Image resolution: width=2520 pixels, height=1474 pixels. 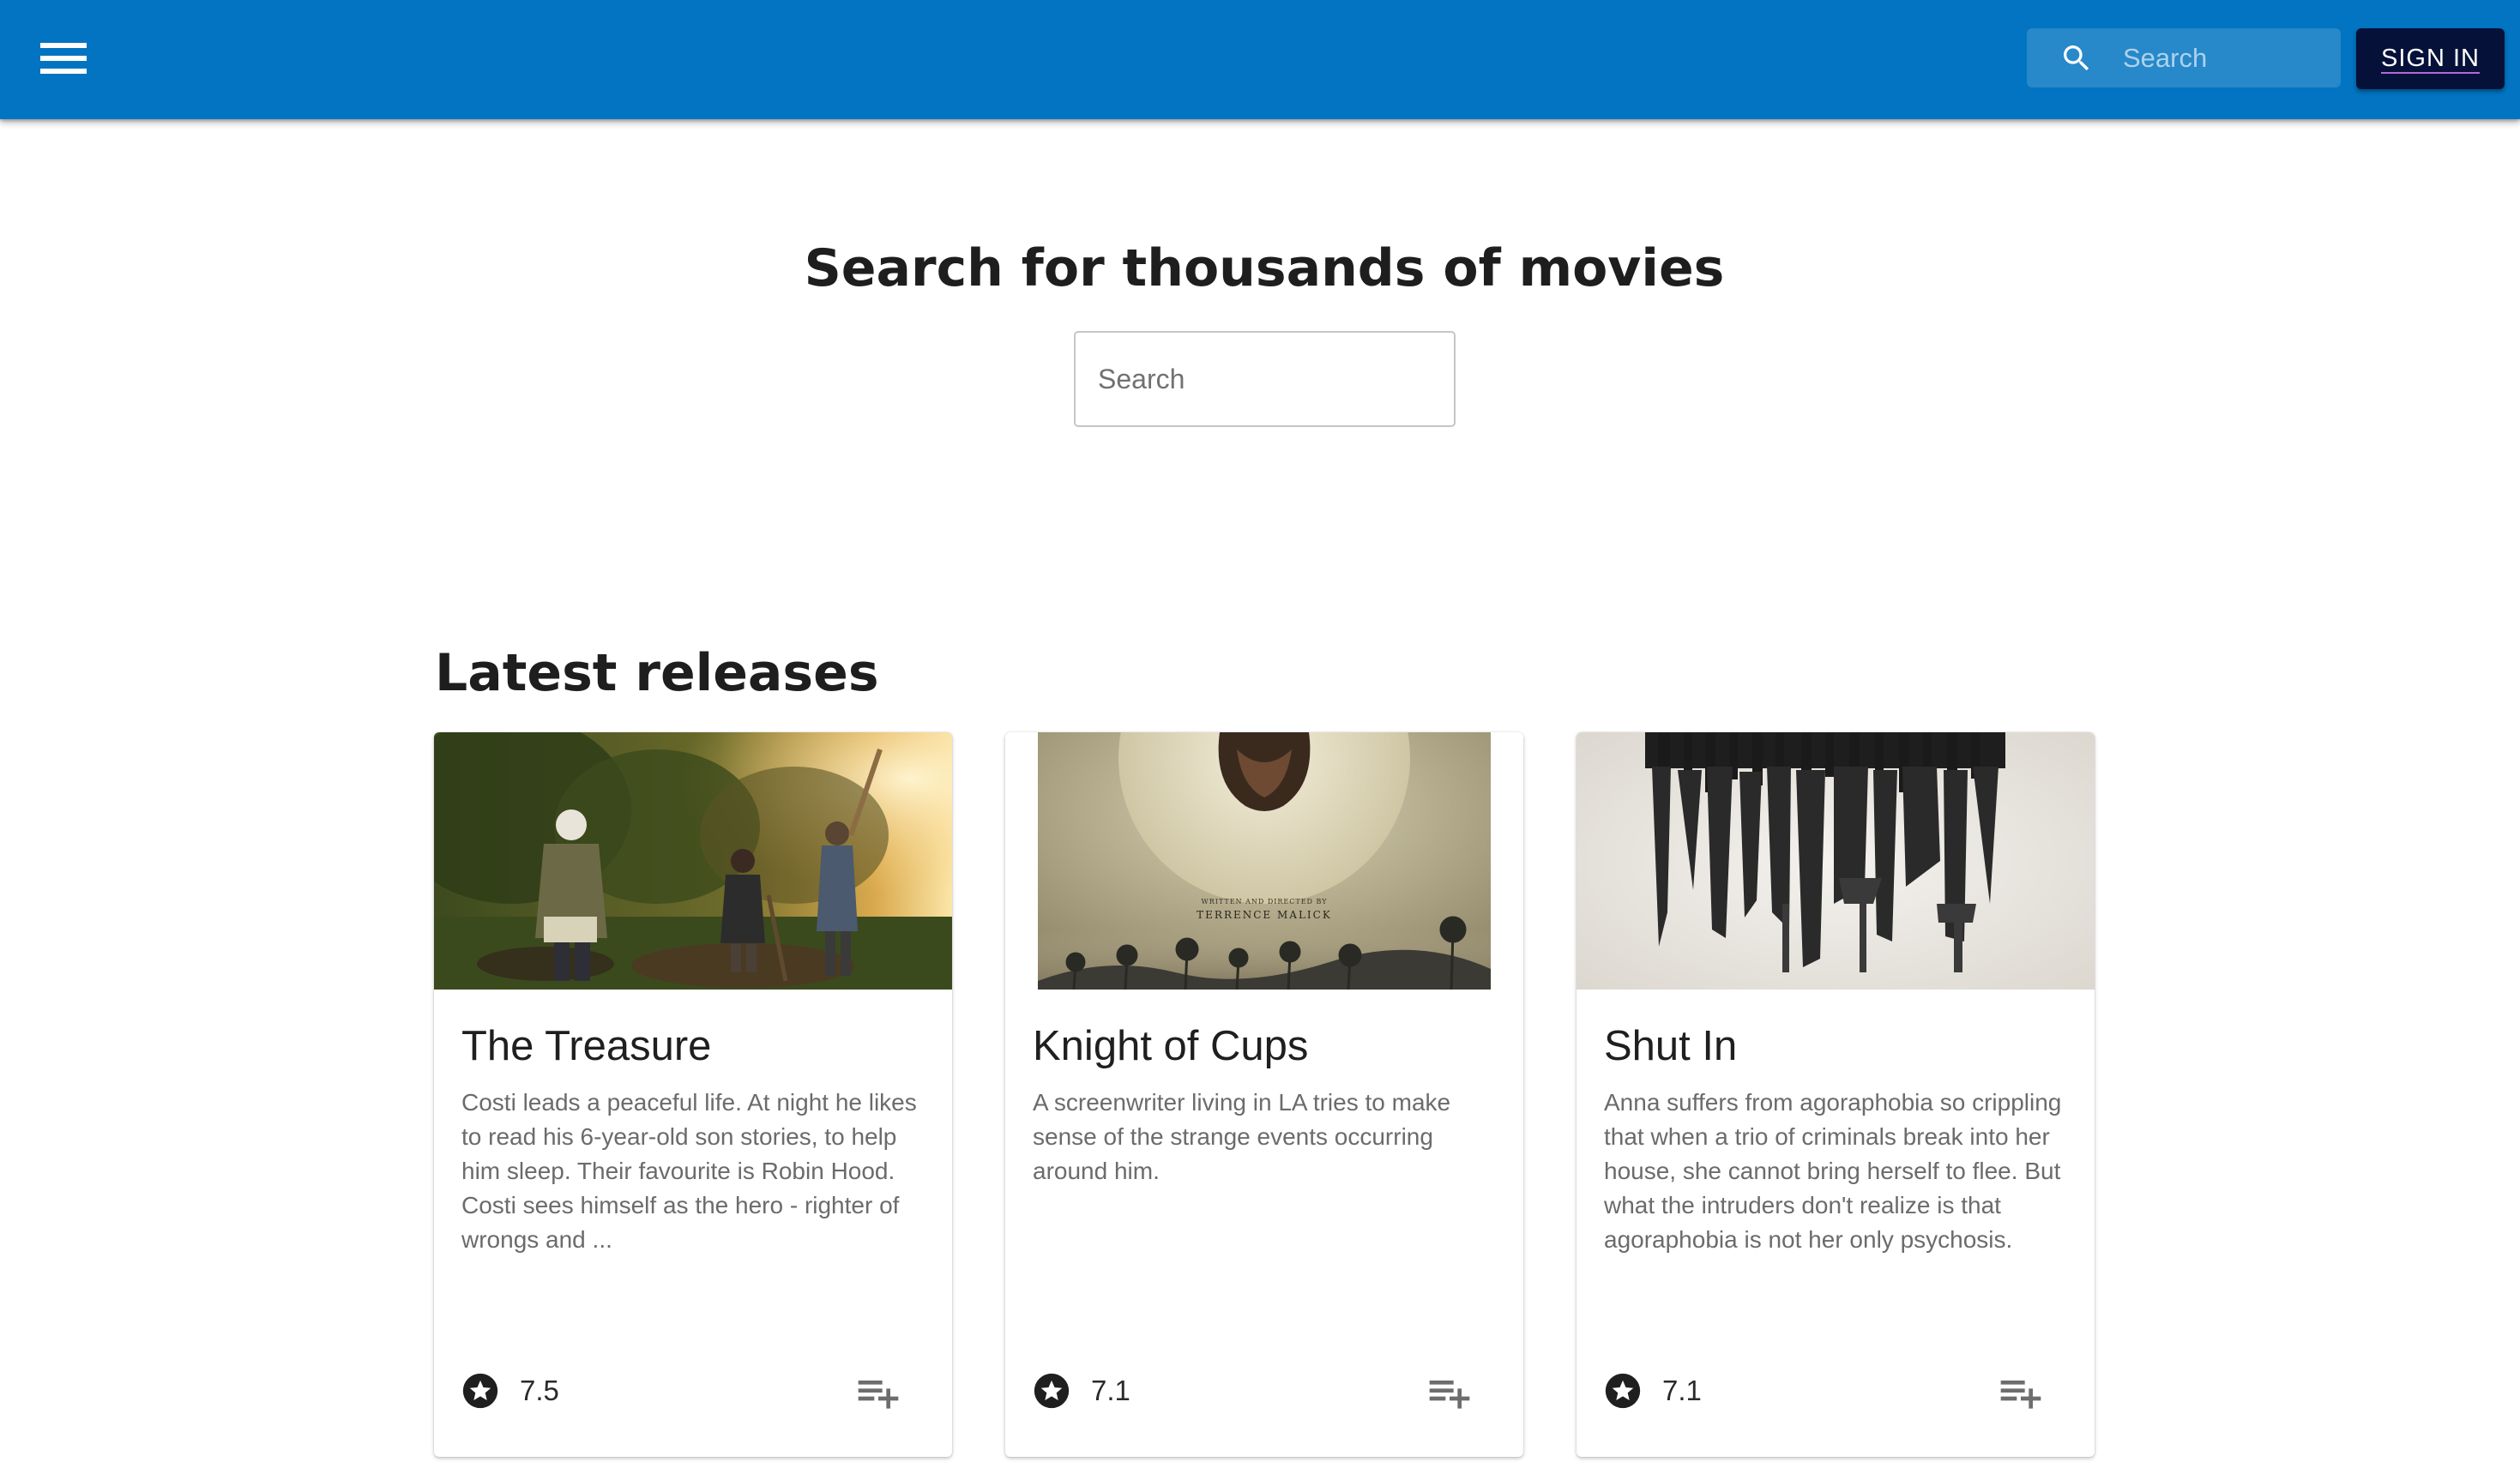 I want to click on movie-title: Shut In, so click(x=1670, y=1046).